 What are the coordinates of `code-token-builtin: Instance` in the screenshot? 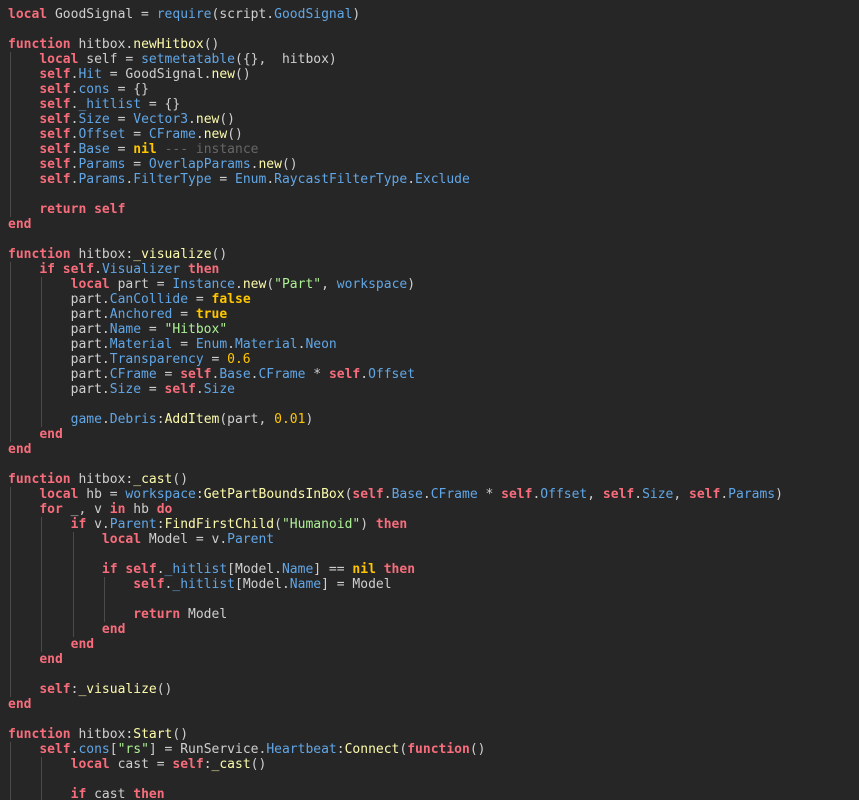 It's located at (204, 284).